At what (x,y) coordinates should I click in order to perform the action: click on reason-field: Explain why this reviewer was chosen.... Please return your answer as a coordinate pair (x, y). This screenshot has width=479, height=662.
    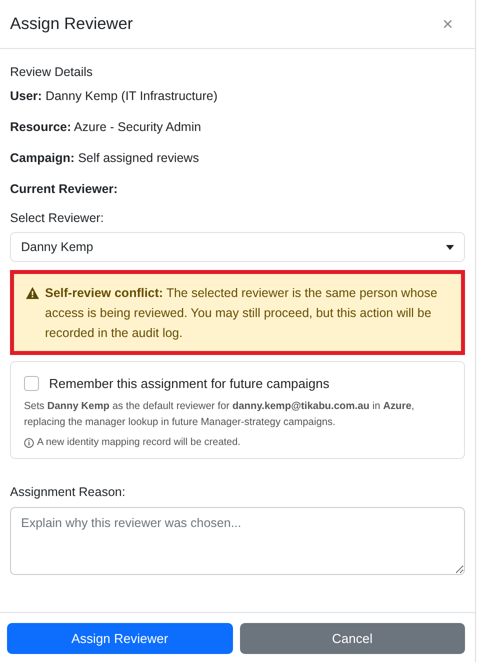
    Looking at the image, I should click on (237, 541).